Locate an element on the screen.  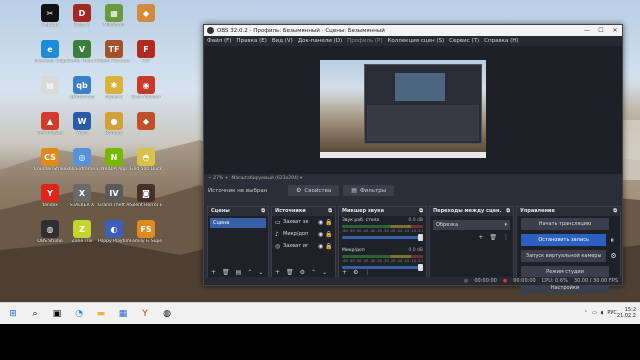
minimize-icon: — is located at coordinates (587, 30).